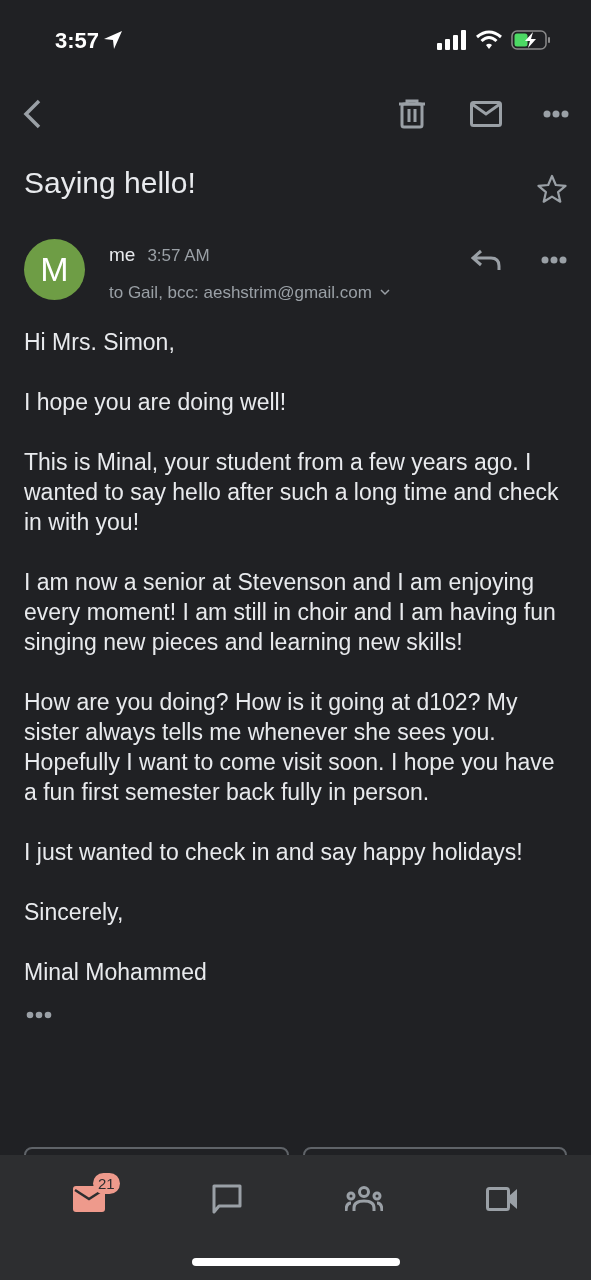  Describe the element at coordinates (116, 972) in the screenshot. I see `message-paragraph: Minal Mohammed` at that location.